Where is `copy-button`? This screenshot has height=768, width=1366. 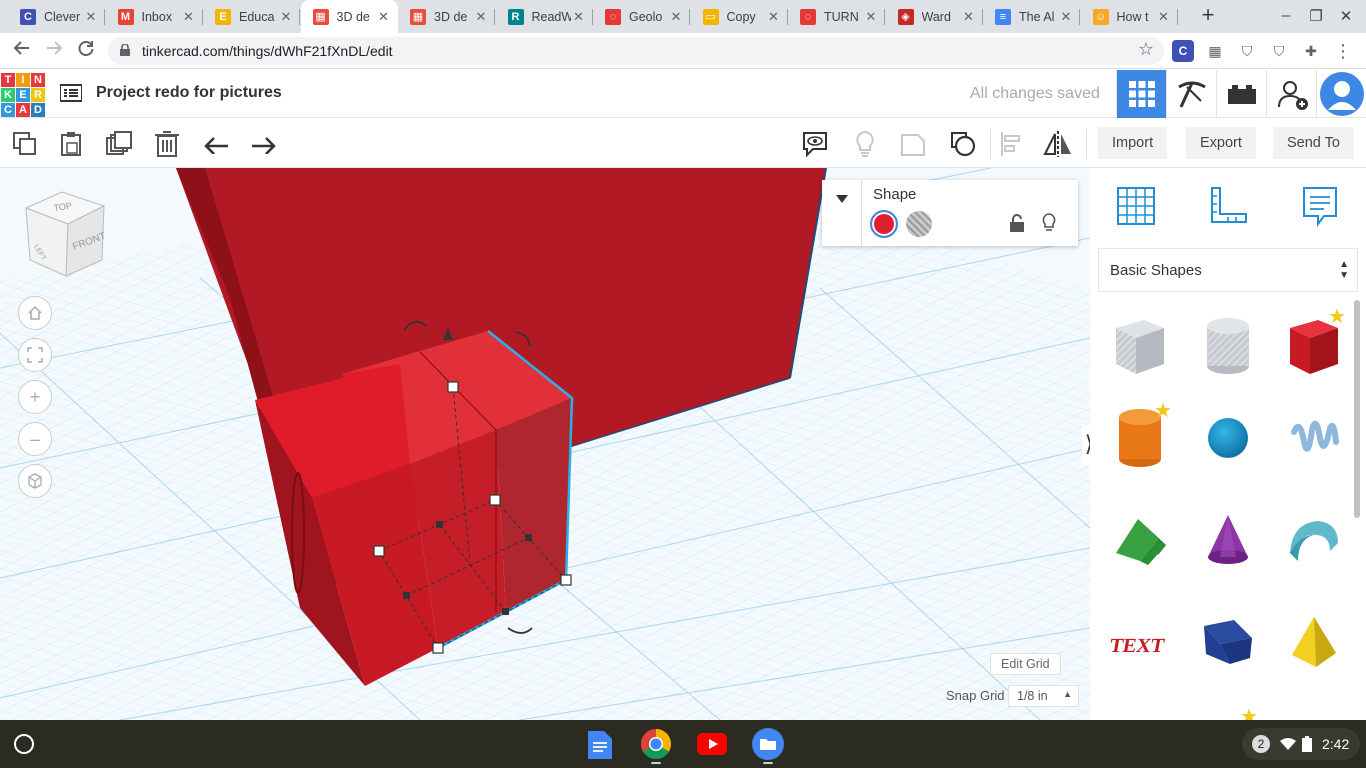
copy-button is located at coordinates (25, 144).